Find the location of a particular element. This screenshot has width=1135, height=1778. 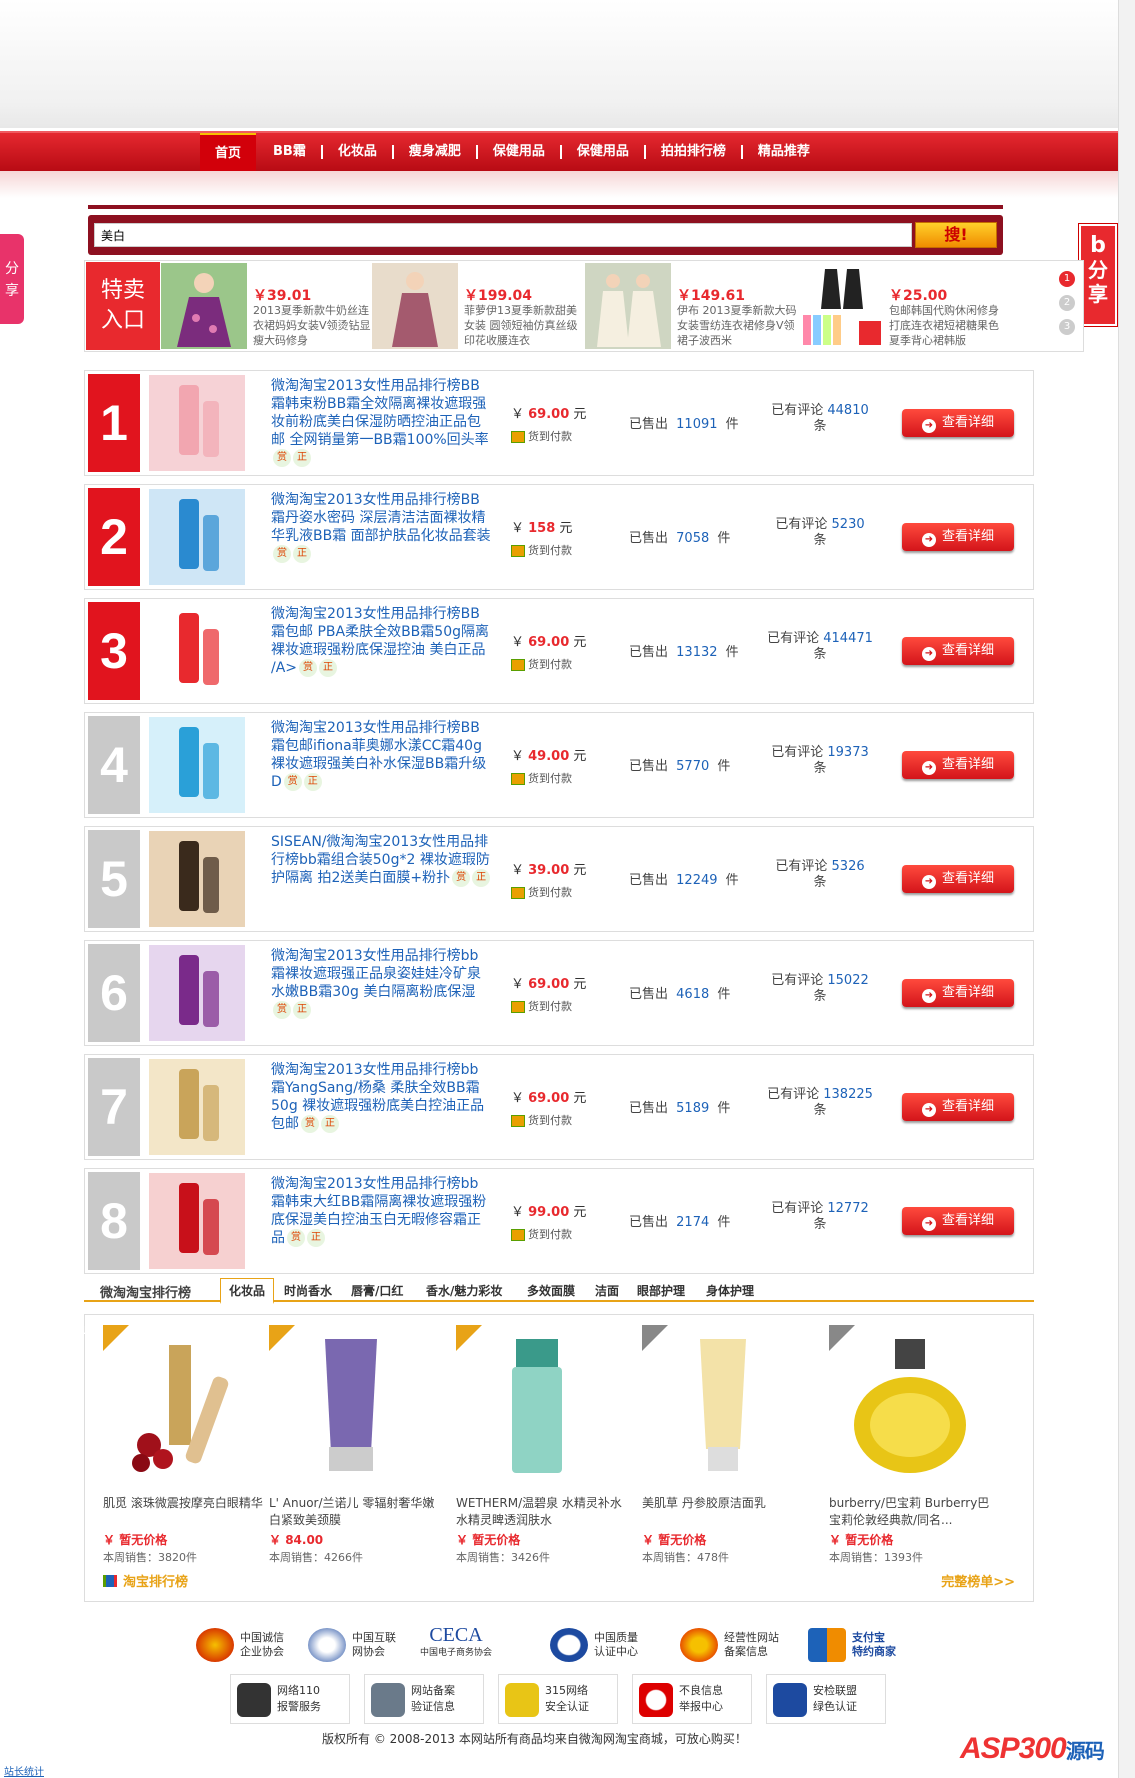

cert-line2: 企业协会 is located at coordinates (262, 1651).